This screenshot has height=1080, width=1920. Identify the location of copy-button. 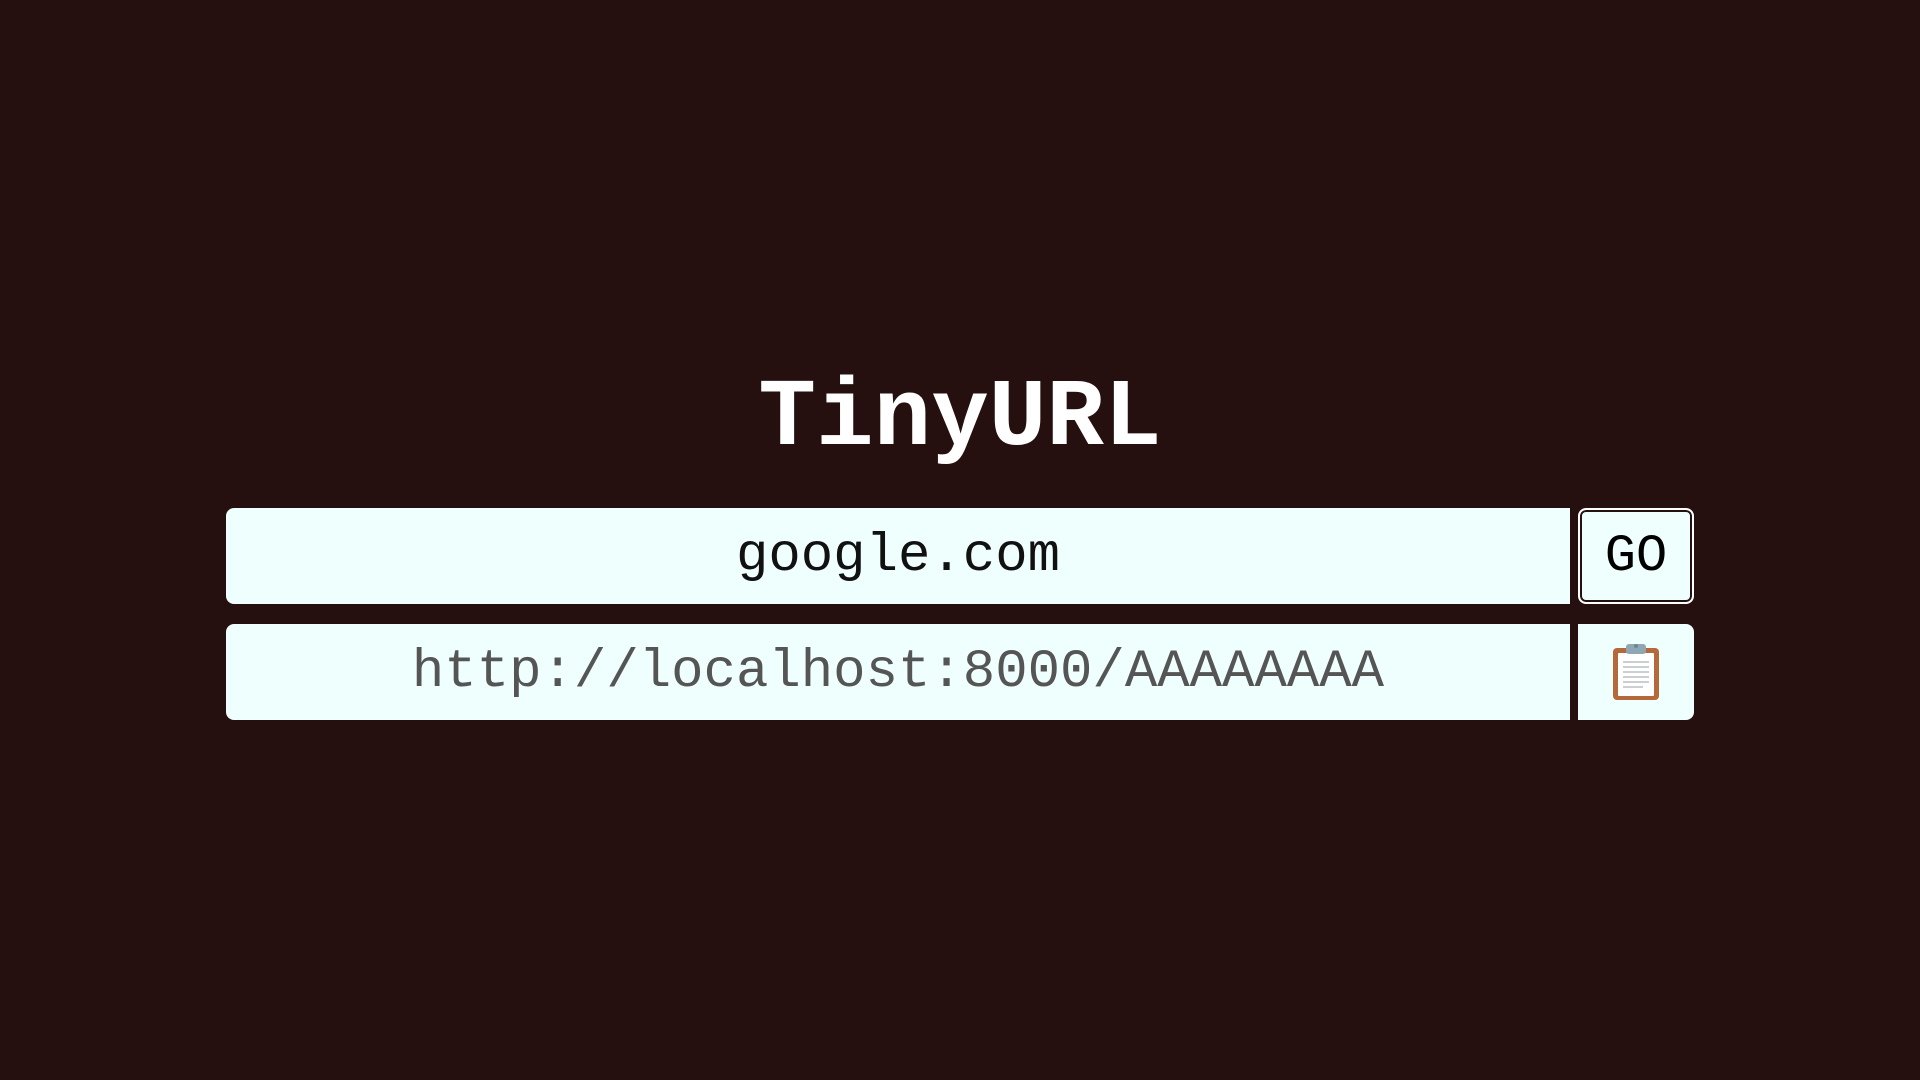
(1636, 672).